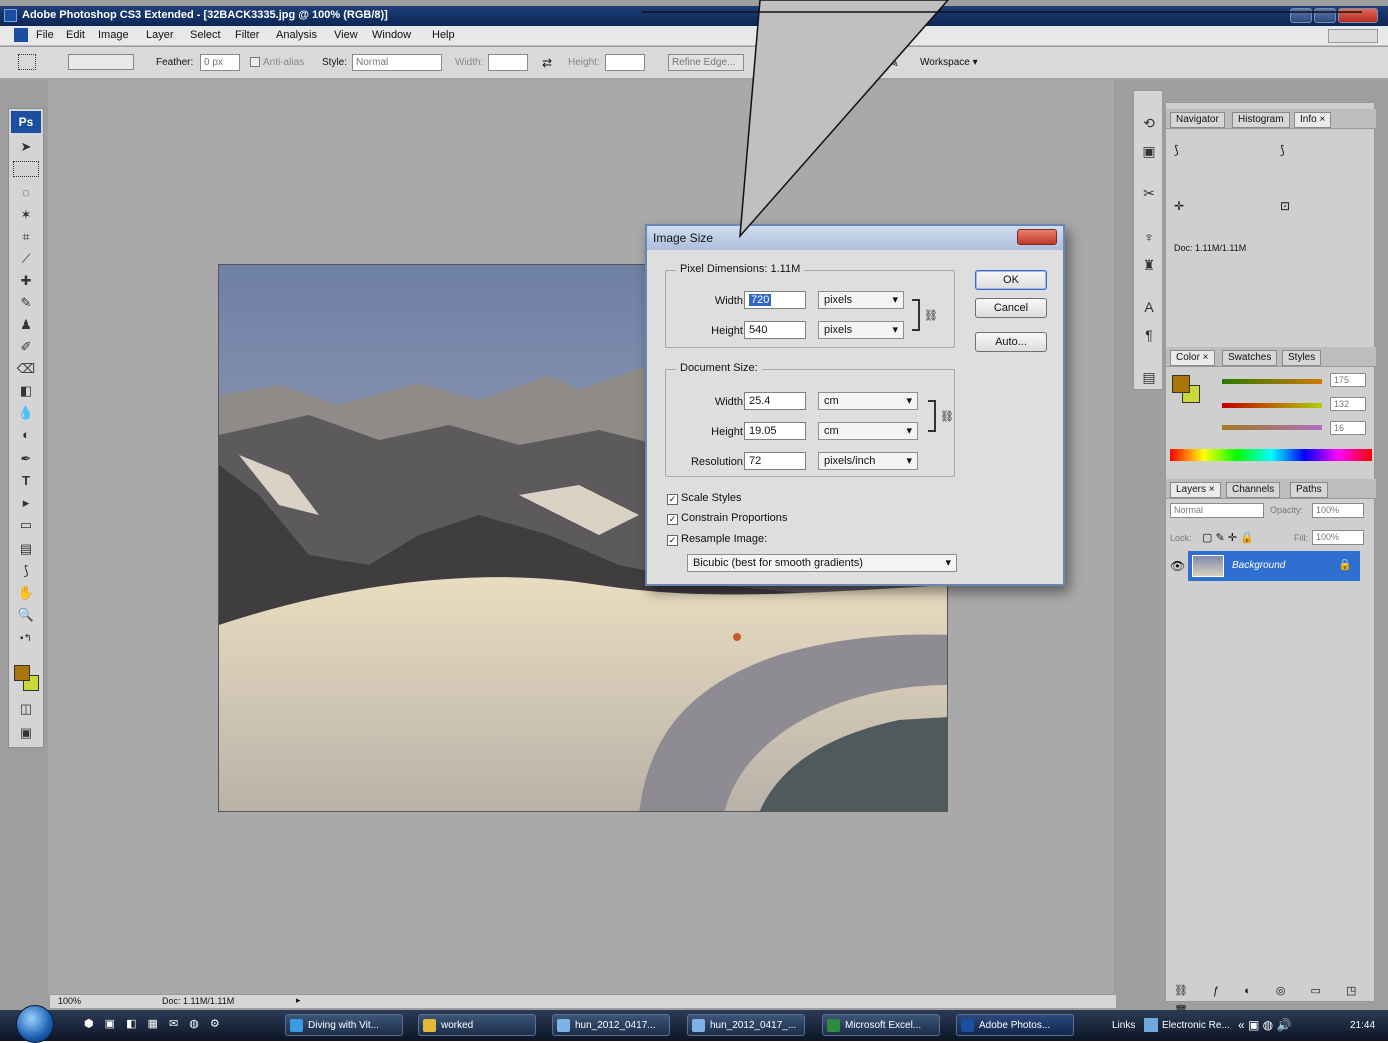 Image resolution: width=1388 pixels, height=1043 pixels. I want to click on dodge-tool-icon: ◐, so click(26, 435).